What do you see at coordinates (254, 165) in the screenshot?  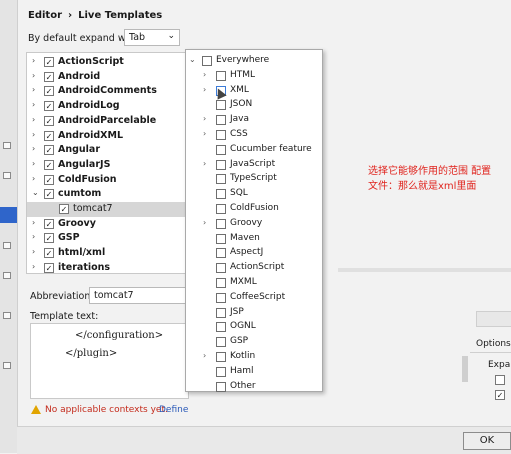 I see `context-item: › JavaScript` at bounding box center [254, 165].